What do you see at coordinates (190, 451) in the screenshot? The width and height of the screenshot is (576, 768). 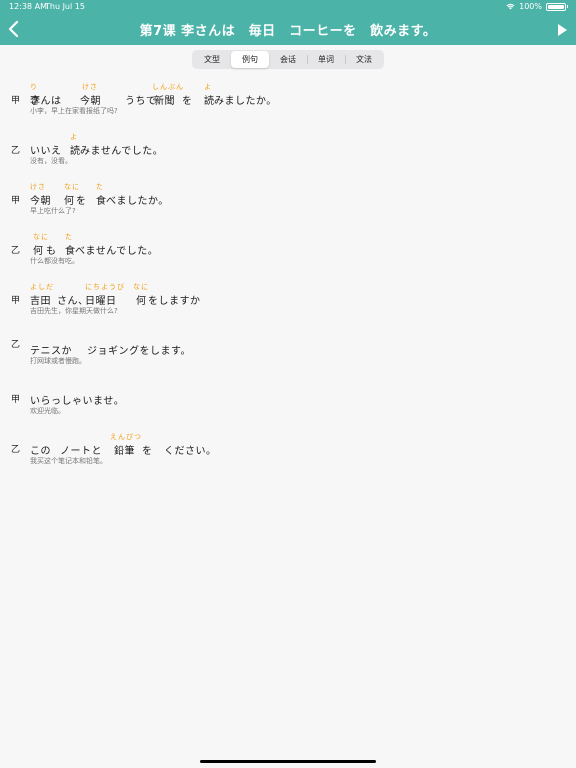 I see `sentence-word: ください。` at bounding box center [190, 451].